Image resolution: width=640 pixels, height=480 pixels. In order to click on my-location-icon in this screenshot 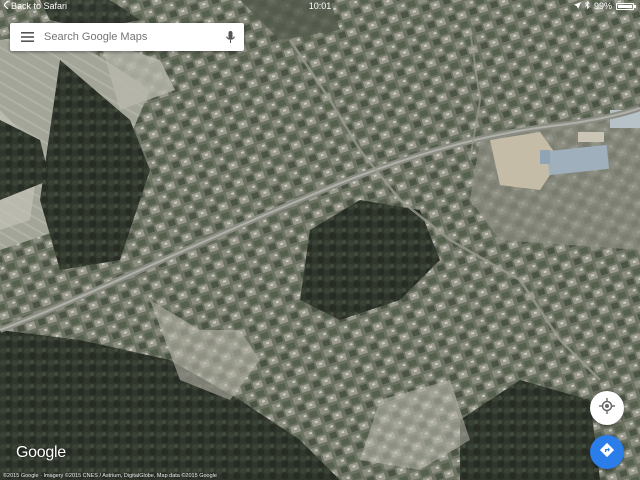, I will do `click(607, 408)`.